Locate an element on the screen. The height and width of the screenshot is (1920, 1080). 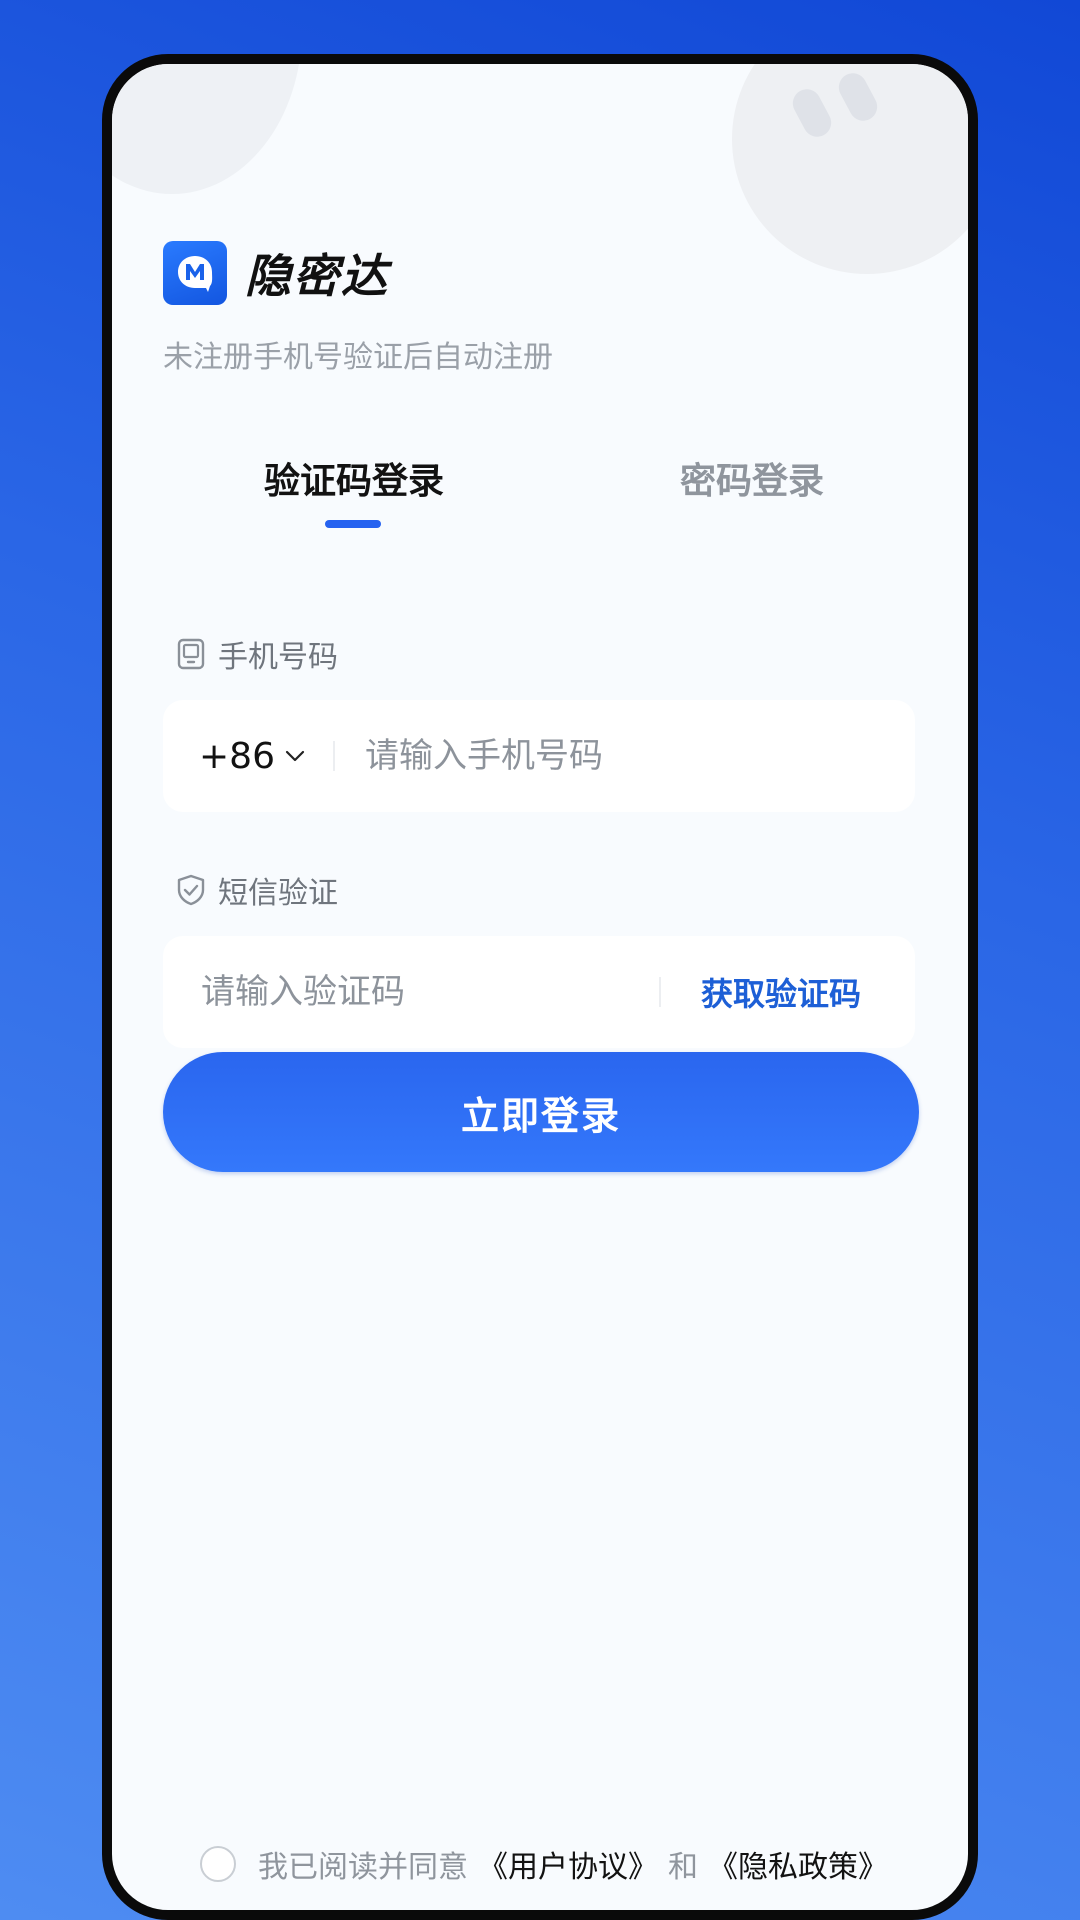
phone-field-label: 手机号码 is located at coordinates (257, 654).